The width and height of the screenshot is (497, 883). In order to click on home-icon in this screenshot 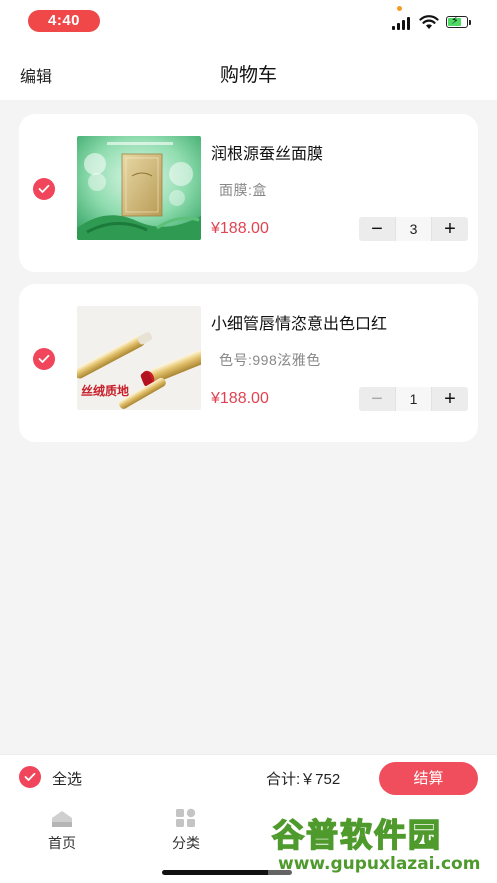, I will do `click(62, 819)`.